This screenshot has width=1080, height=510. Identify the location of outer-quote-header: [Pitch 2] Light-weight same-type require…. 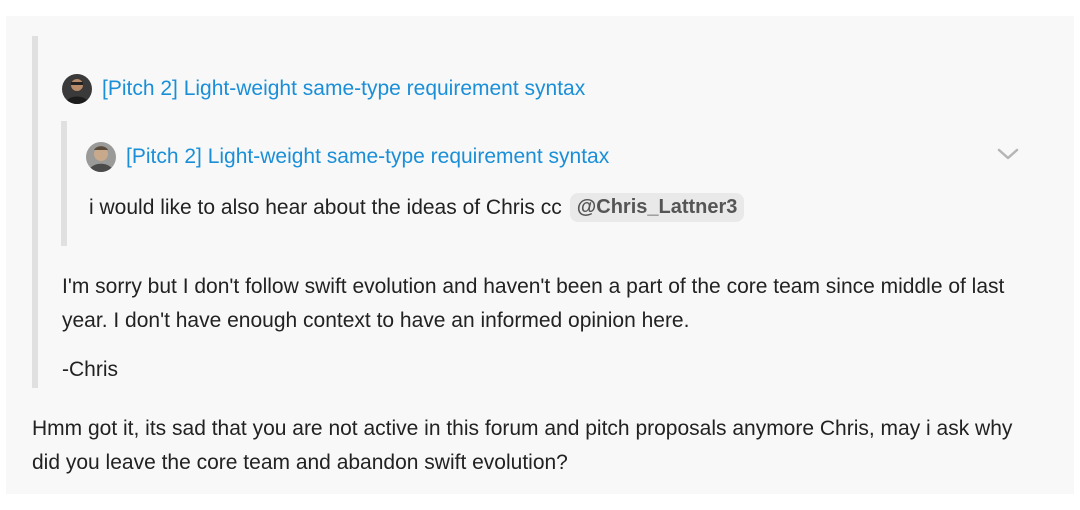
(323, 89).